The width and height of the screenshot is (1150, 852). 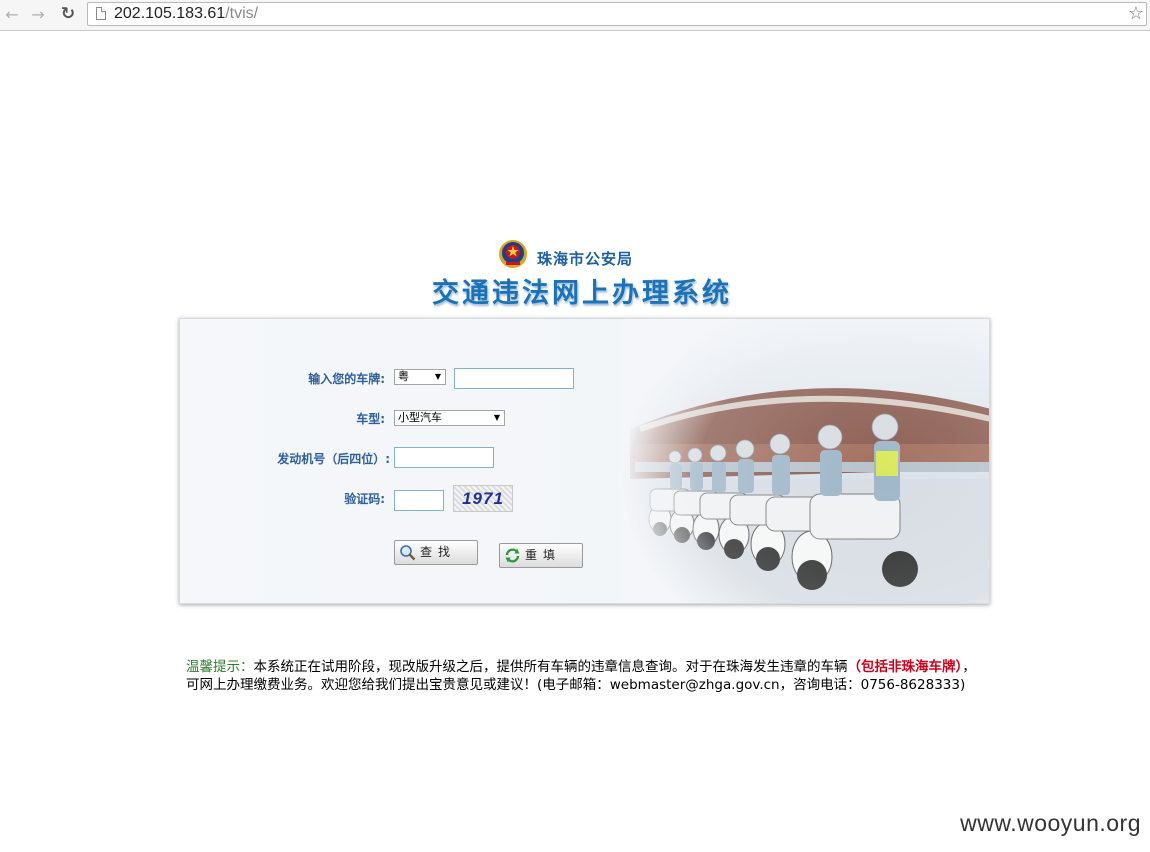 What do you see at coordinates (514, 378) in the screenshot?
I see `plate-number-input` at bounding box center [514, 378].